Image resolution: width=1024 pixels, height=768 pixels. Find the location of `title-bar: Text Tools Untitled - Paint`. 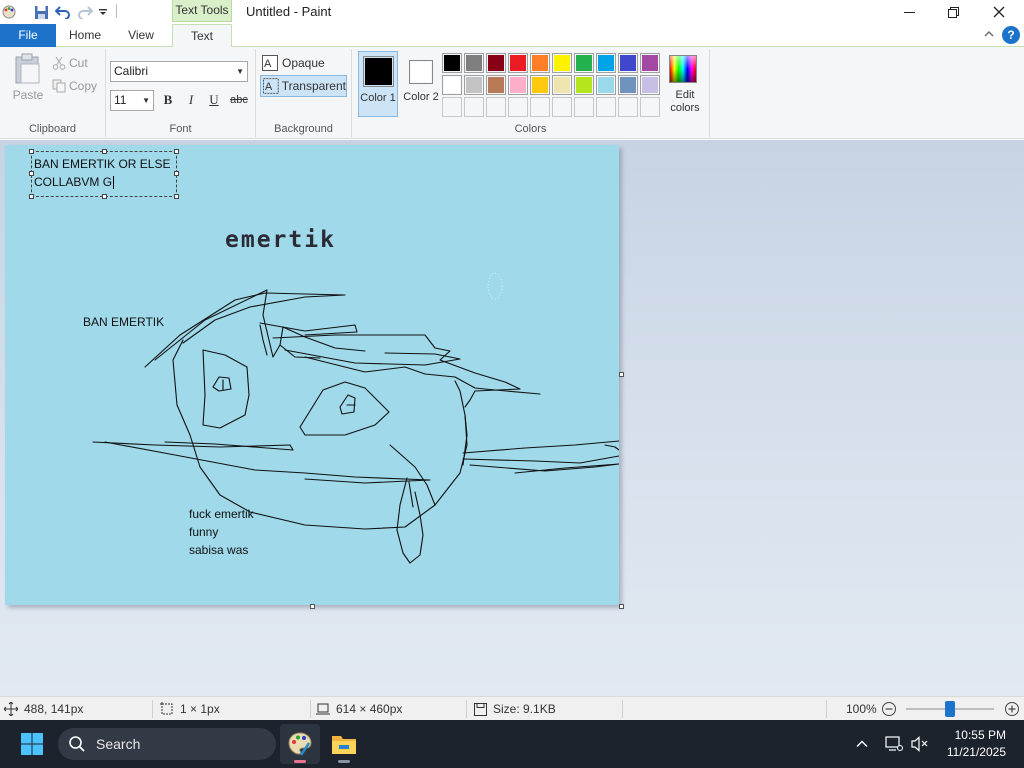

title-bar: Text Tools Untitled - Paint is located at coordinates (512, 12).